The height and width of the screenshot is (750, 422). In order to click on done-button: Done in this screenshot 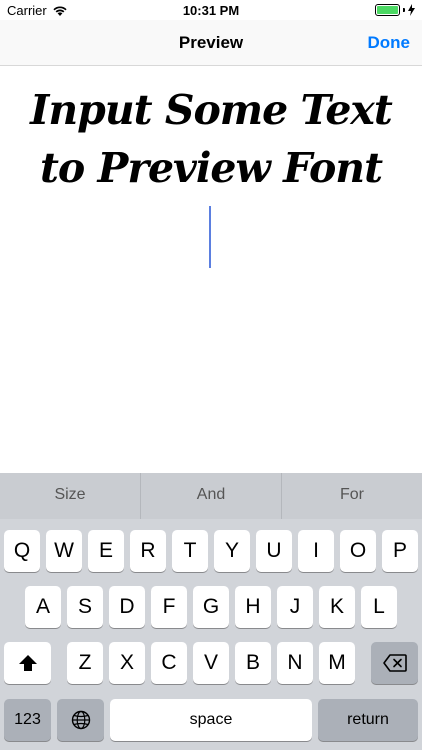, I will do `click(389, 43)`.